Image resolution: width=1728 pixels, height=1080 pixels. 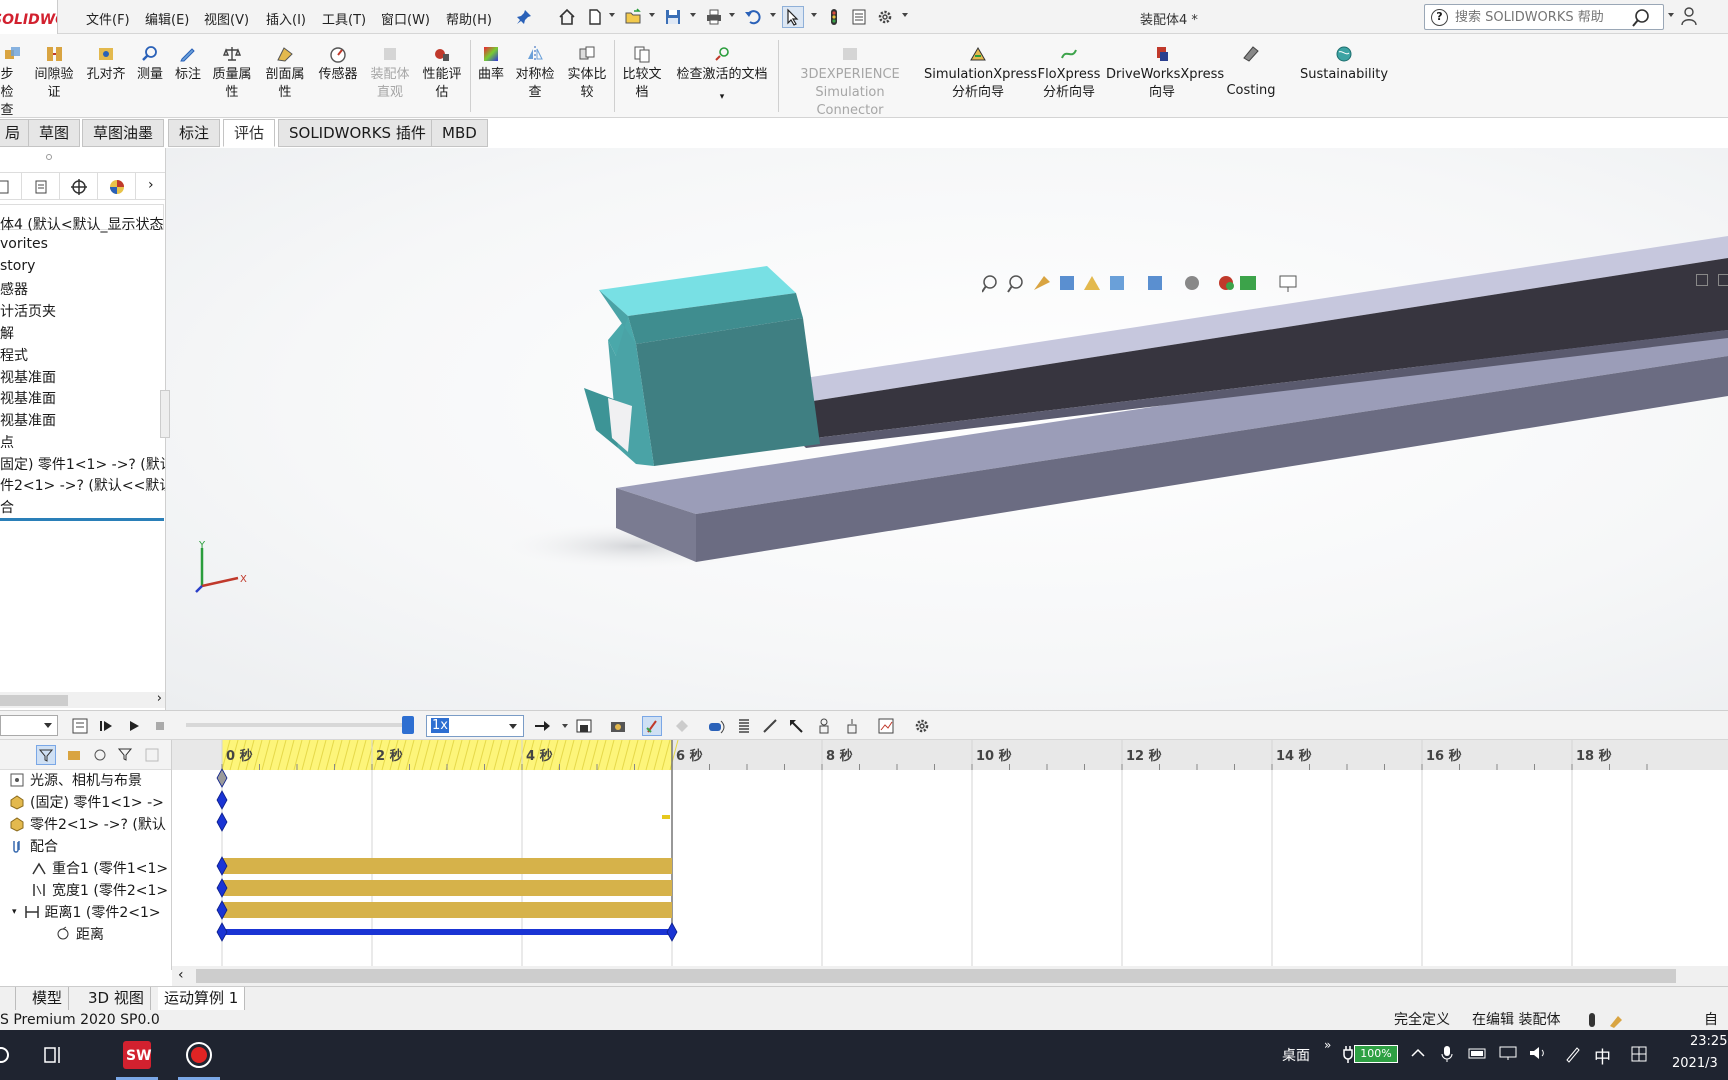 What do you see at coordinates (524, 17) in the screenshot?
I see `pin-icon` at bounding box center [524, 17].